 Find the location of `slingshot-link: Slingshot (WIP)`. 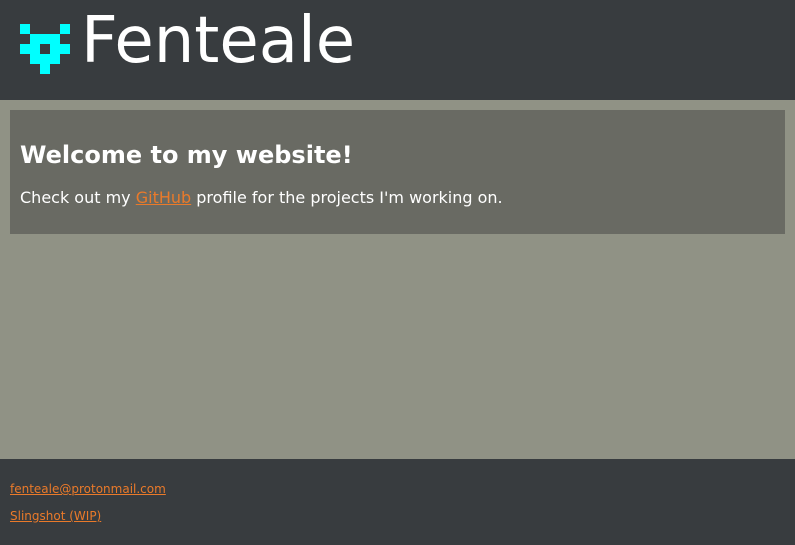

slingshot-link: Slingshot (WIP) is located at coordinates (55, 516).